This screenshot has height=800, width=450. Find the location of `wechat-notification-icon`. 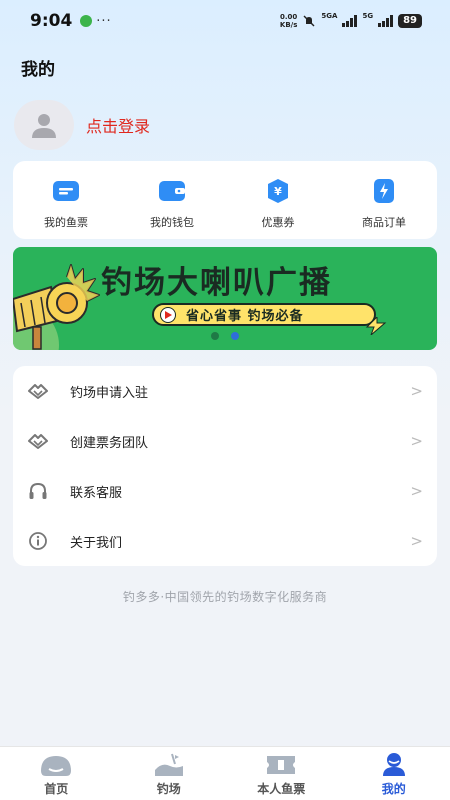

wechat-notification-icon is located at coordinates (86, 21).